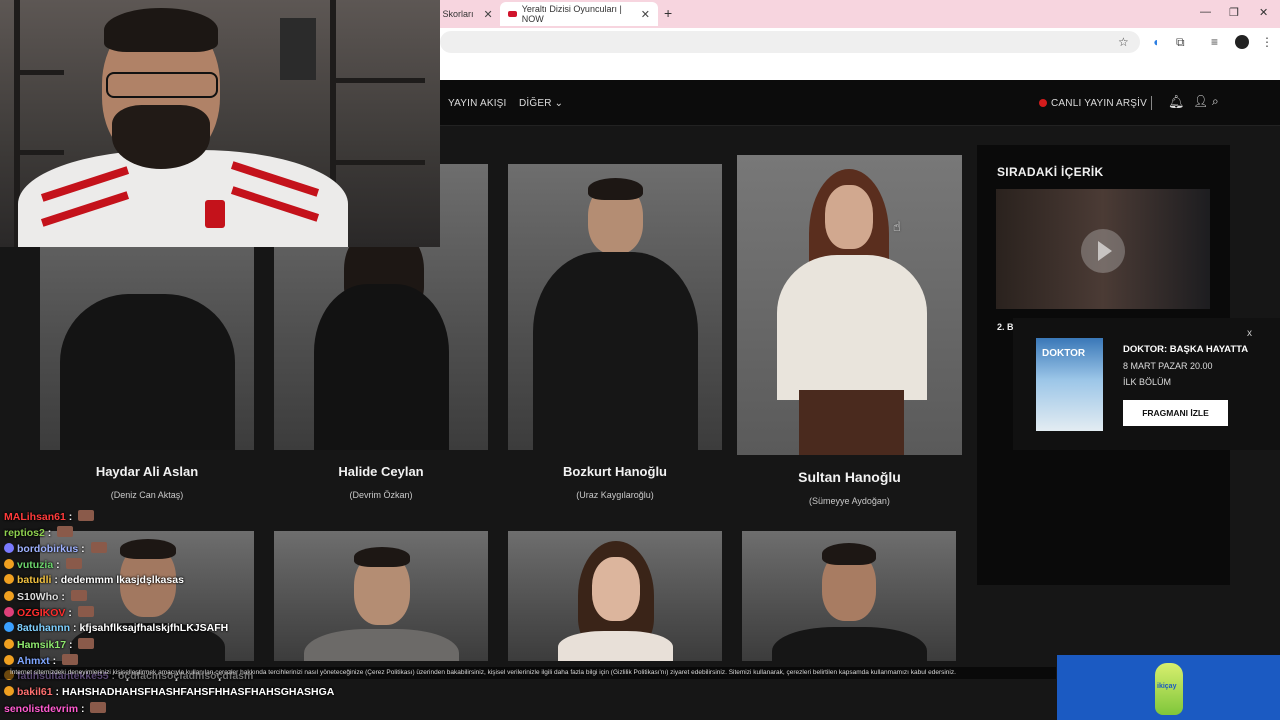 The image size is (1280, 720). What do you see at coordinates (33, 661) in the screenshot?
I see `chat-username: Ahmxt` at bounding box center [33, 661].